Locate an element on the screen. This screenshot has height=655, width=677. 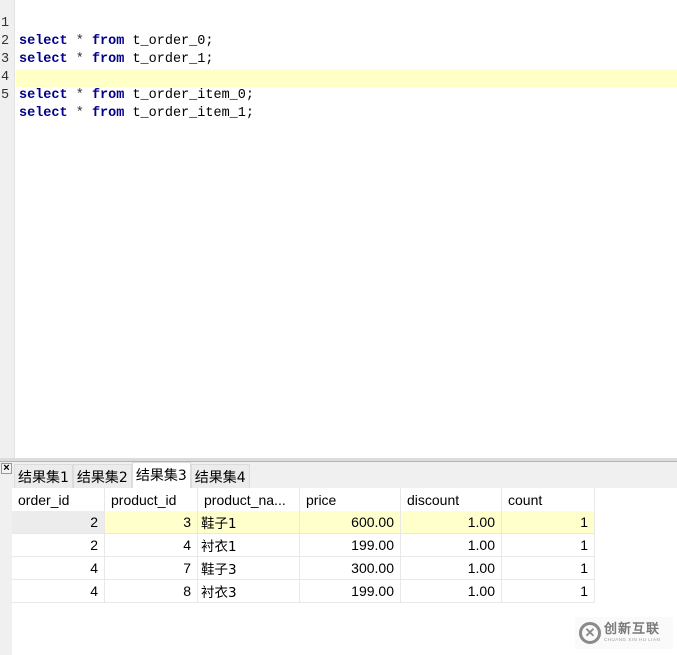
code-line-1: 1 select * from t_order_0; is located at coordinates (338, 24).